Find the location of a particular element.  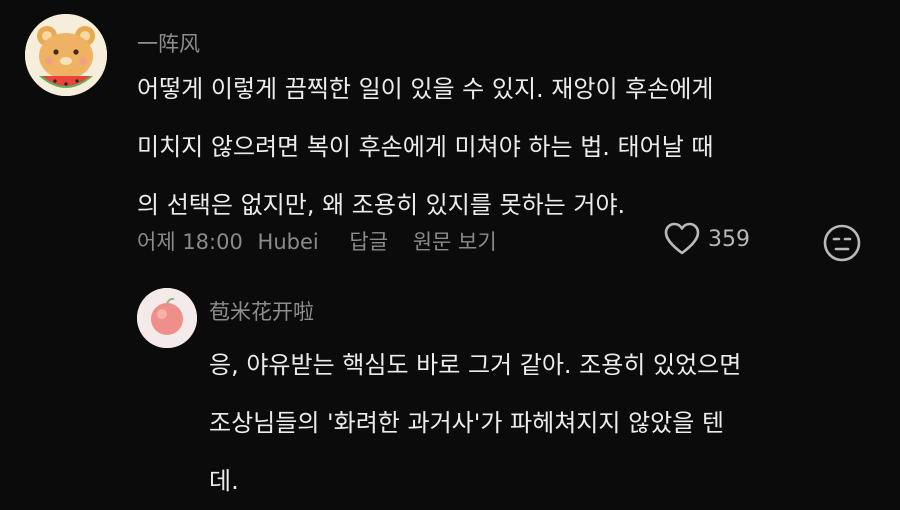

commenter-username: 一阵风 is located at coordinates (168, 43).